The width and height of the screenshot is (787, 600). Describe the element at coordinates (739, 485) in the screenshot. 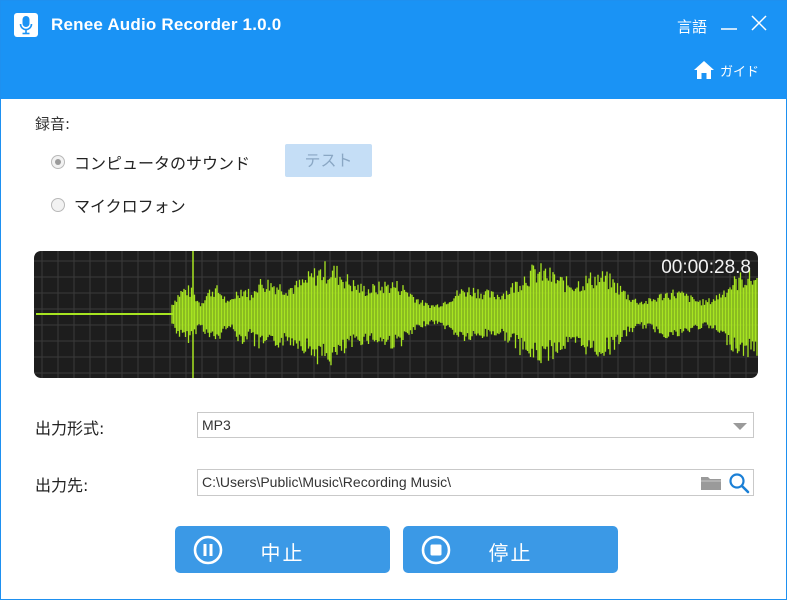

I see `search-icon` at that location.